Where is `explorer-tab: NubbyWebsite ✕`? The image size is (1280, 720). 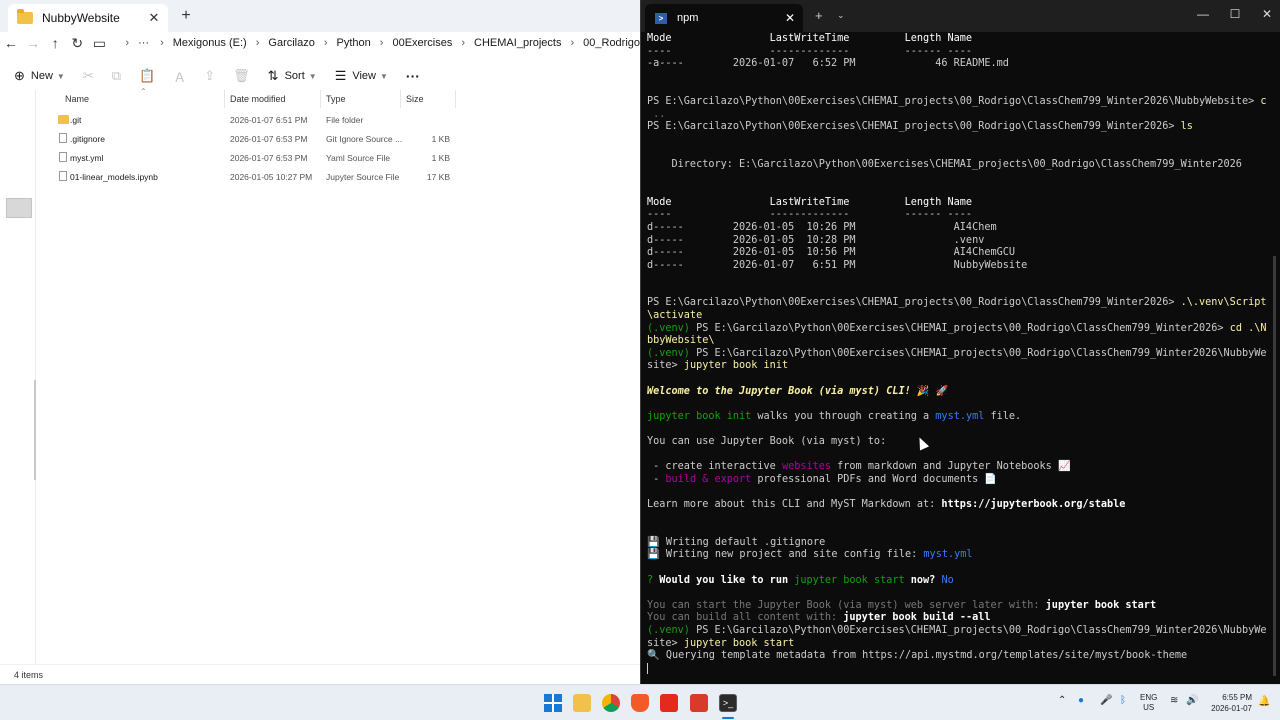 explorer-tab: NubbyWebsite ✕ is located at coordinates (88, 18).